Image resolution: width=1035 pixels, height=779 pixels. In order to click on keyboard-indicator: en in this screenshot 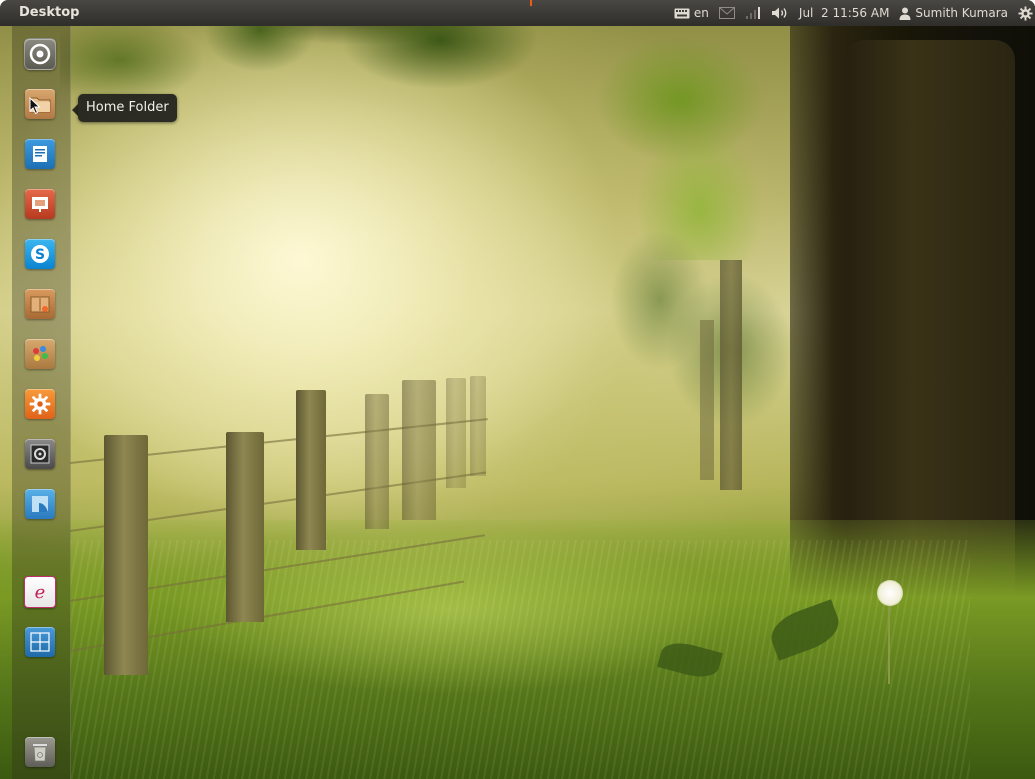, I will do `click(691, 13)`.